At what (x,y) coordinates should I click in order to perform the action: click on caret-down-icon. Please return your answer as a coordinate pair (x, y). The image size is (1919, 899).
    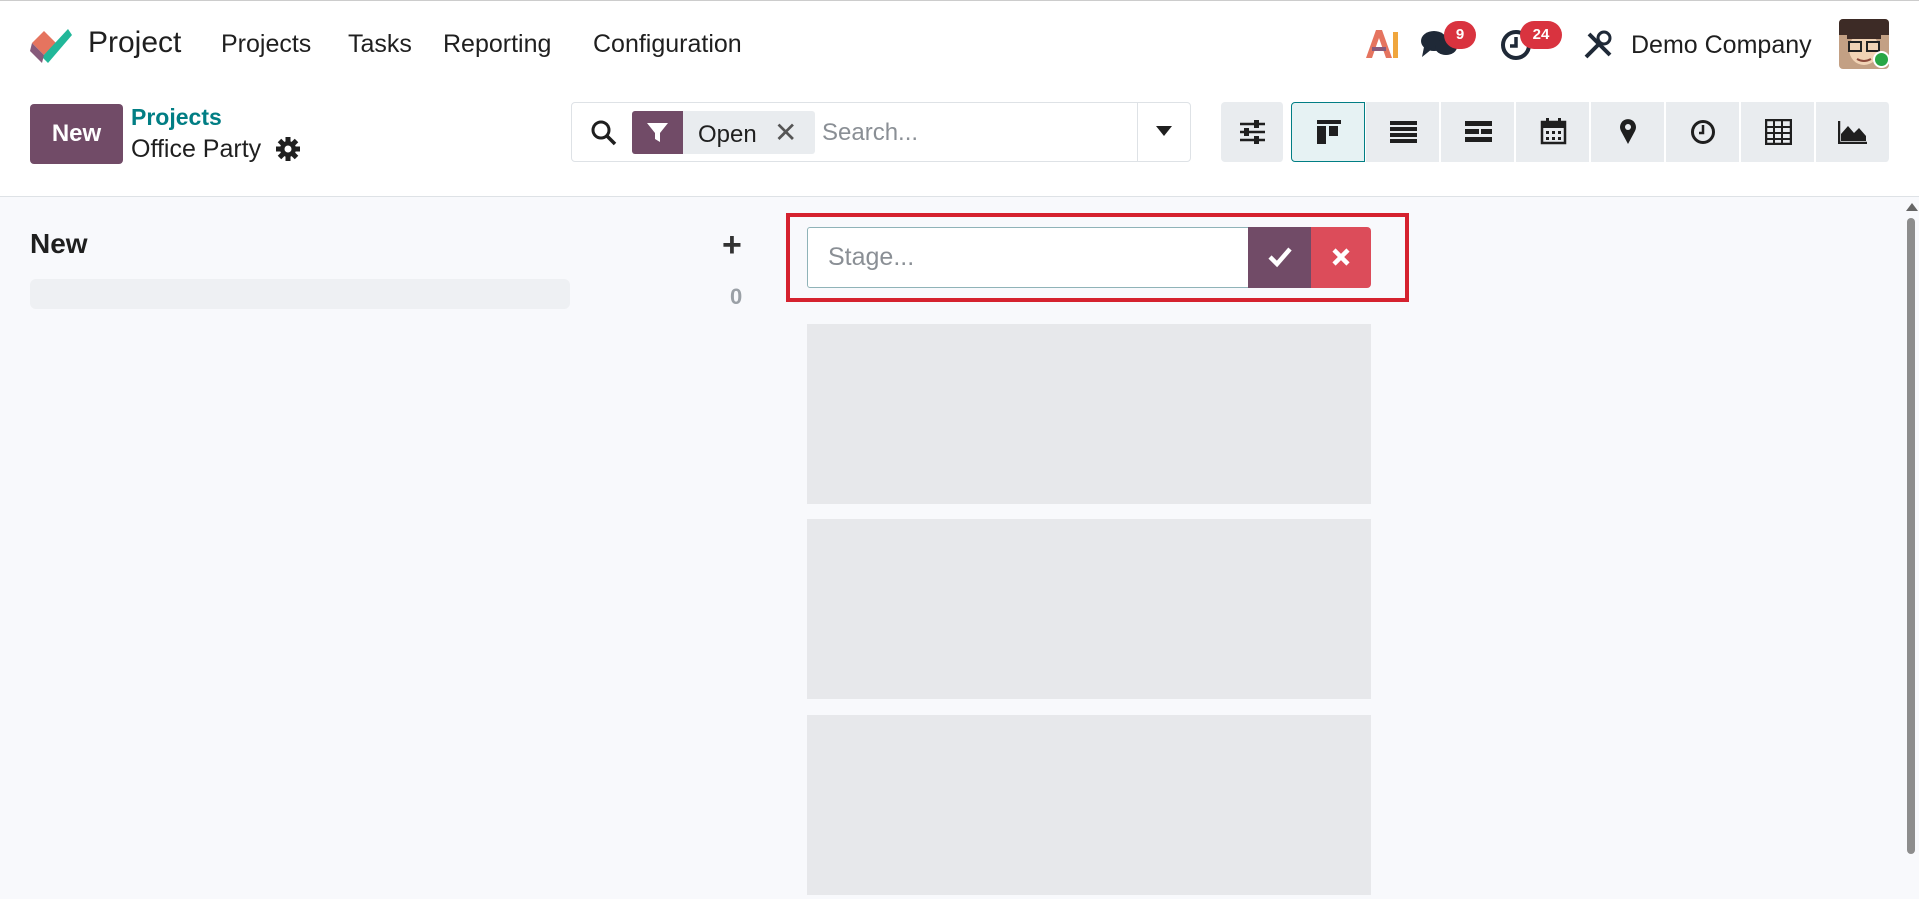
    Looking at the image, I should click on (1164, 131).